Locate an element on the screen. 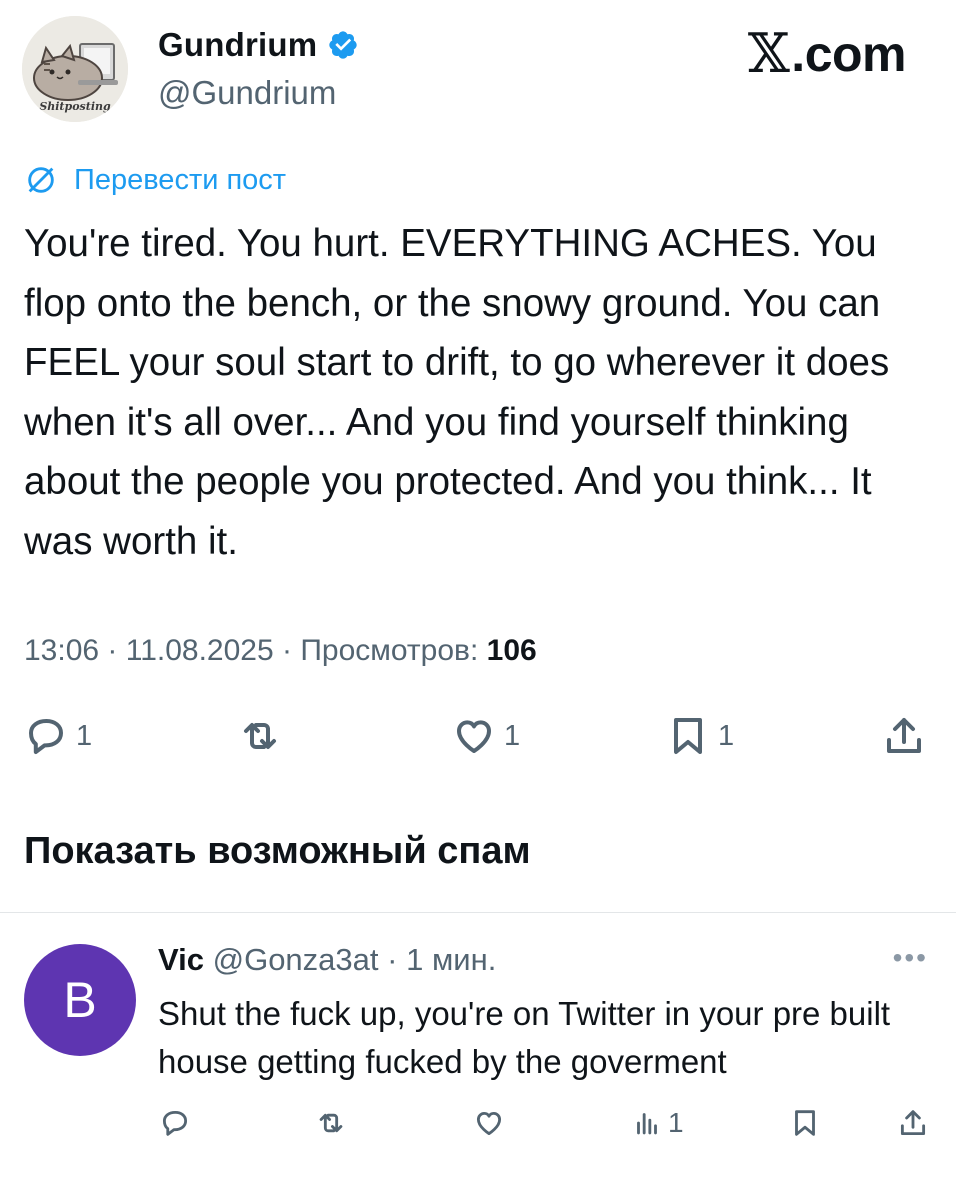 The height and width of the screenshot is (1200, 956). post-meta: 13:06 · 11.08.2025 · Просмотров: 106 is located at coordinates (280, 650).